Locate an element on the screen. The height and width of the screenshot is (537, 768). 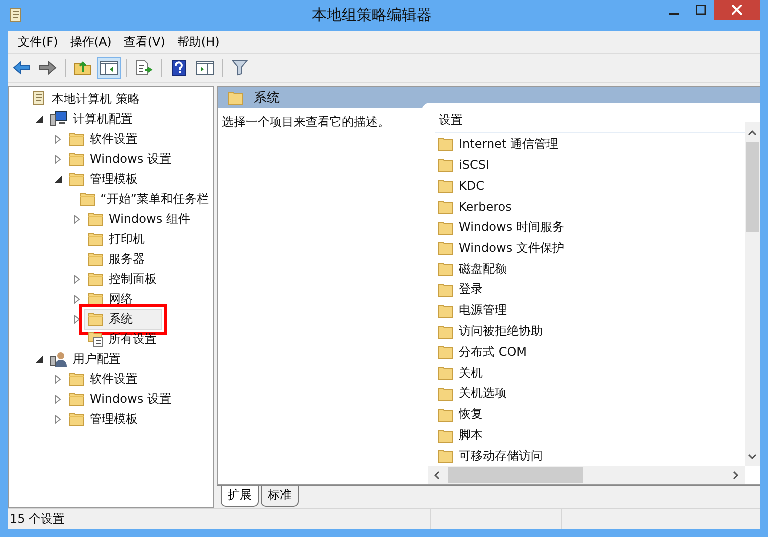
list-item: 关机 is located at coordinates (590, 373).